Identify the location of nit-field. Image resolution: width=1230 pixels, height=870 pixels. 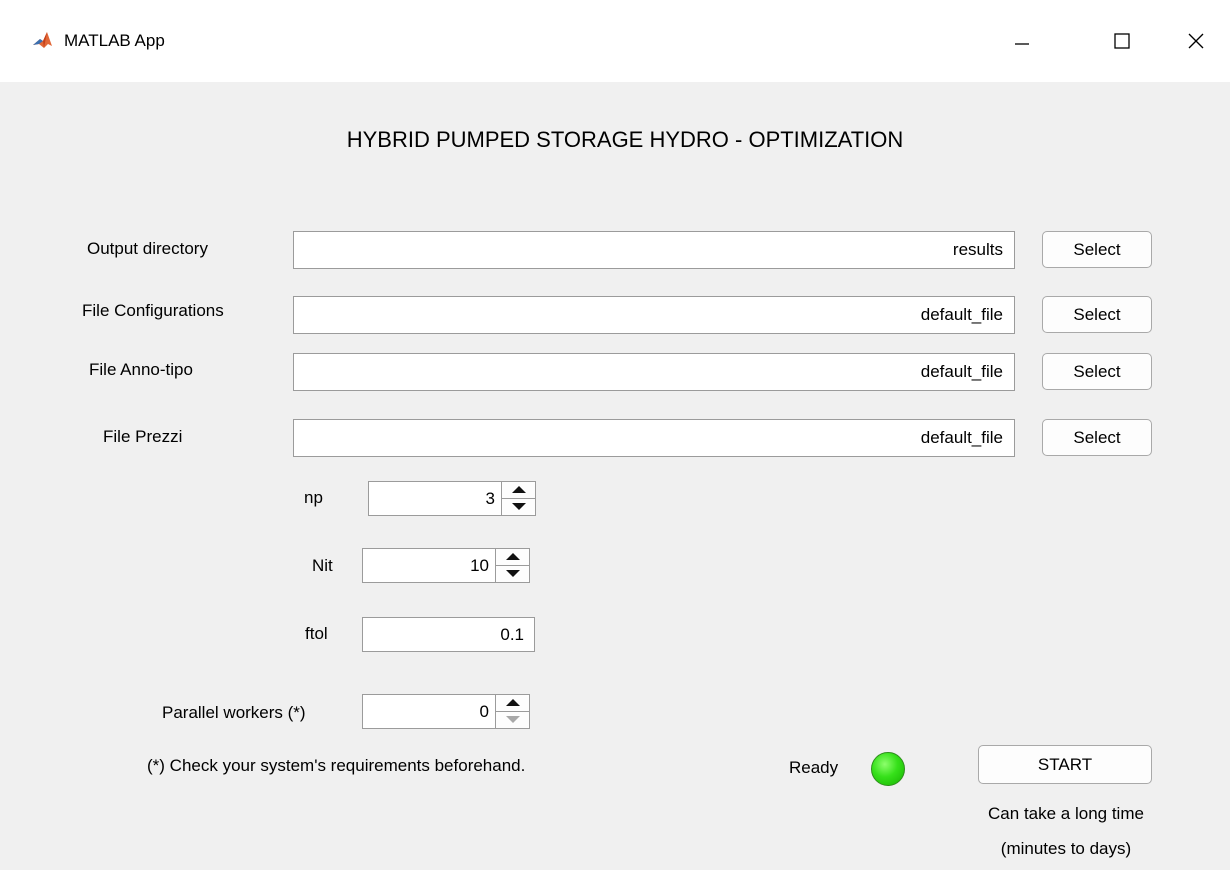
(429, 565).